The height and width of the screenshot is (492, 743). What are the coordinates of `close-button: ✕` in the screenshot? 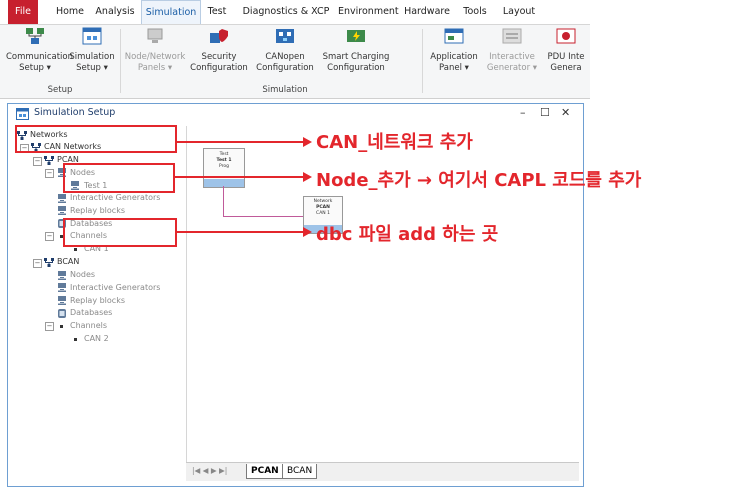 It's located at (565, 112).